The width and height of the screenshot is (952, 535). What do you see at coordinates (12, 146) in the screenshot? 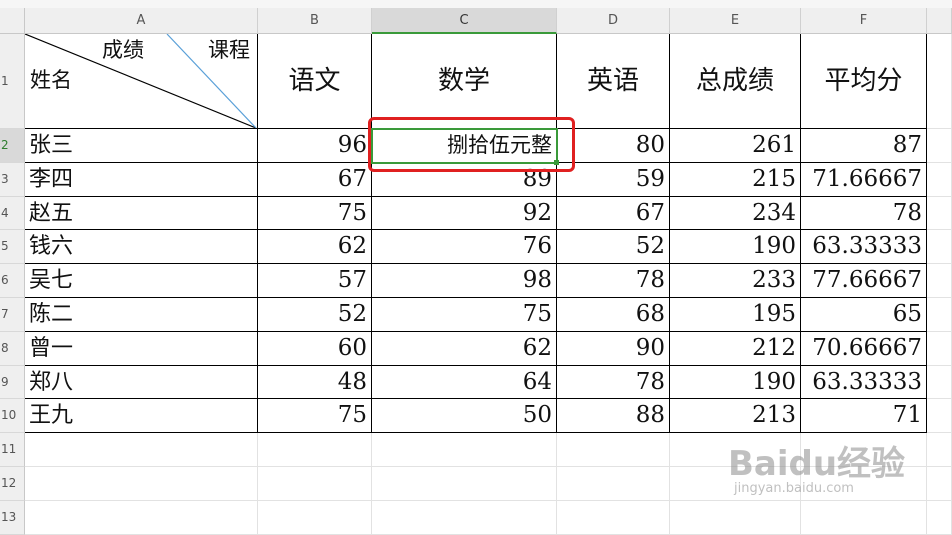
I see `row-header-2: 2` at bounding box center [12, 146].